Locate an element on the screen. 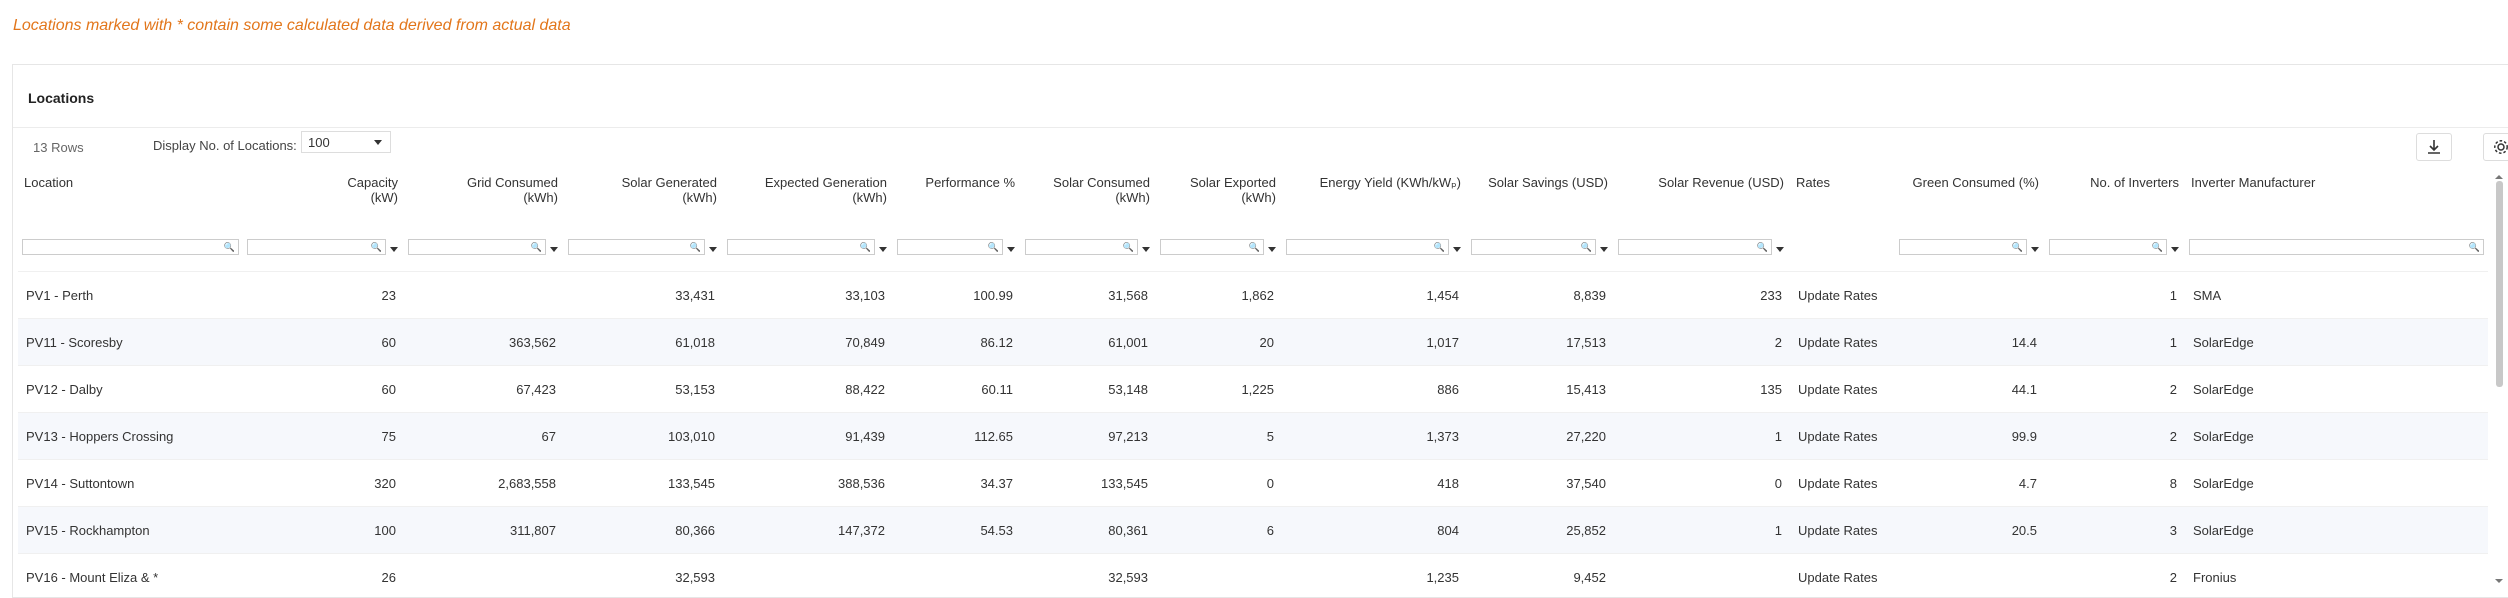 Image resolution: width=2508 pixels, height=598 pixels. location-link: PV12 - Dalby is located at coordinates (130, 389).